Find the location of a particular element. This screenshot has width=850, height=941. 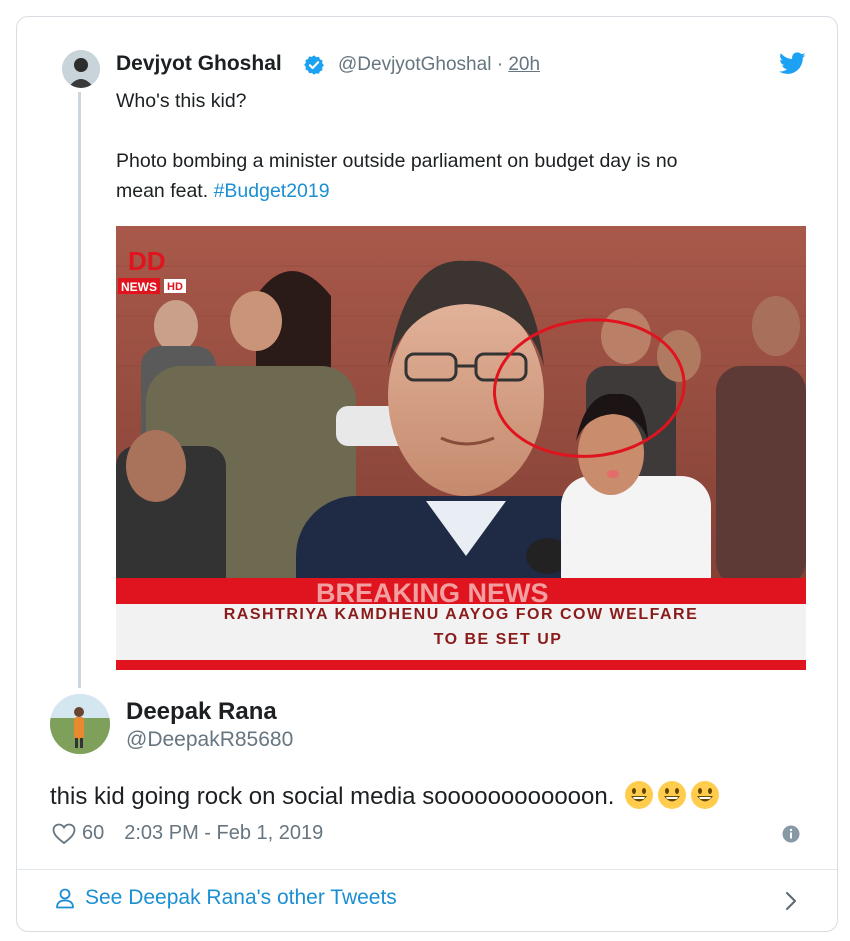

deepak-avatar is located at coordinates (80, 724).